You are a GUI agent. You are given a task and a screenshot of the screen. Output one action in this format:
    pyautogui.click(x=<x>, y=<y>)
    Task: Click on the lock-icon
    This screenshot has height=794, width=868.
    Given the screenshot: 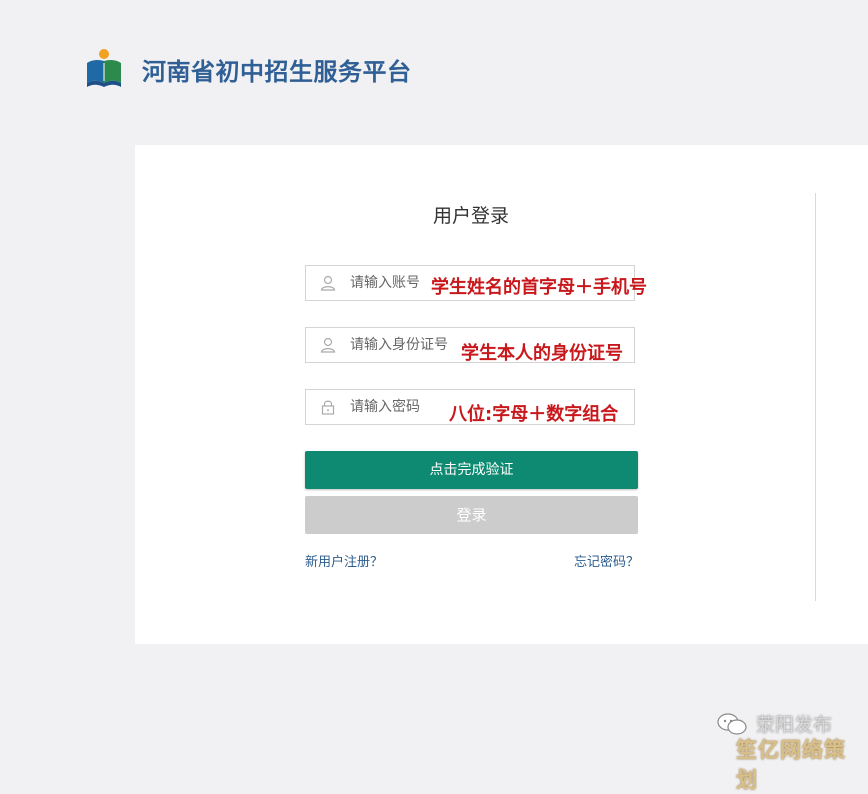 What is the action you would take?
    pyautogui.click(x=328, y=407)
    